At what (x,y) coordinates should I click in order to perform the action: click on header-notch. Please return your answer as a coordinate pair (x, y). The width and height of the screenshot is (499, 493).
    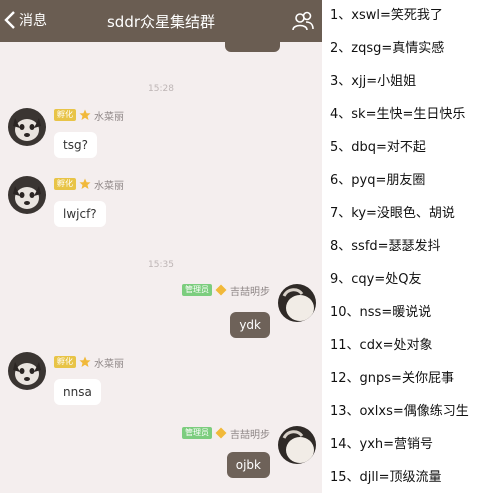
    Looking at the image, I should click on (252, 47).